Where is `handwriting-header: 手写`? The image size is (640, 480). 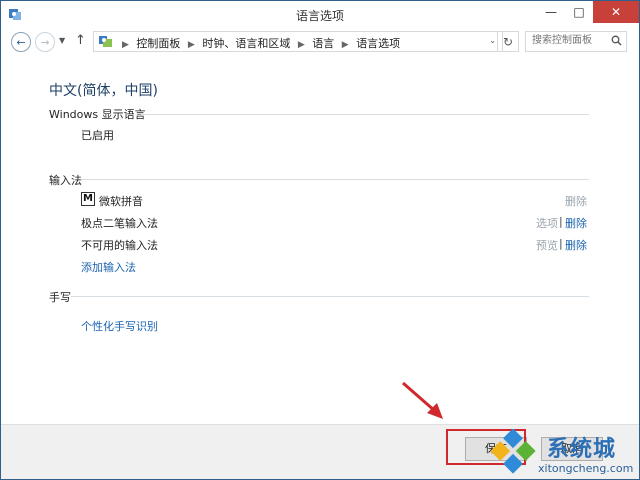
handwriting-header: 手写 is located at coordinates (60, 297).